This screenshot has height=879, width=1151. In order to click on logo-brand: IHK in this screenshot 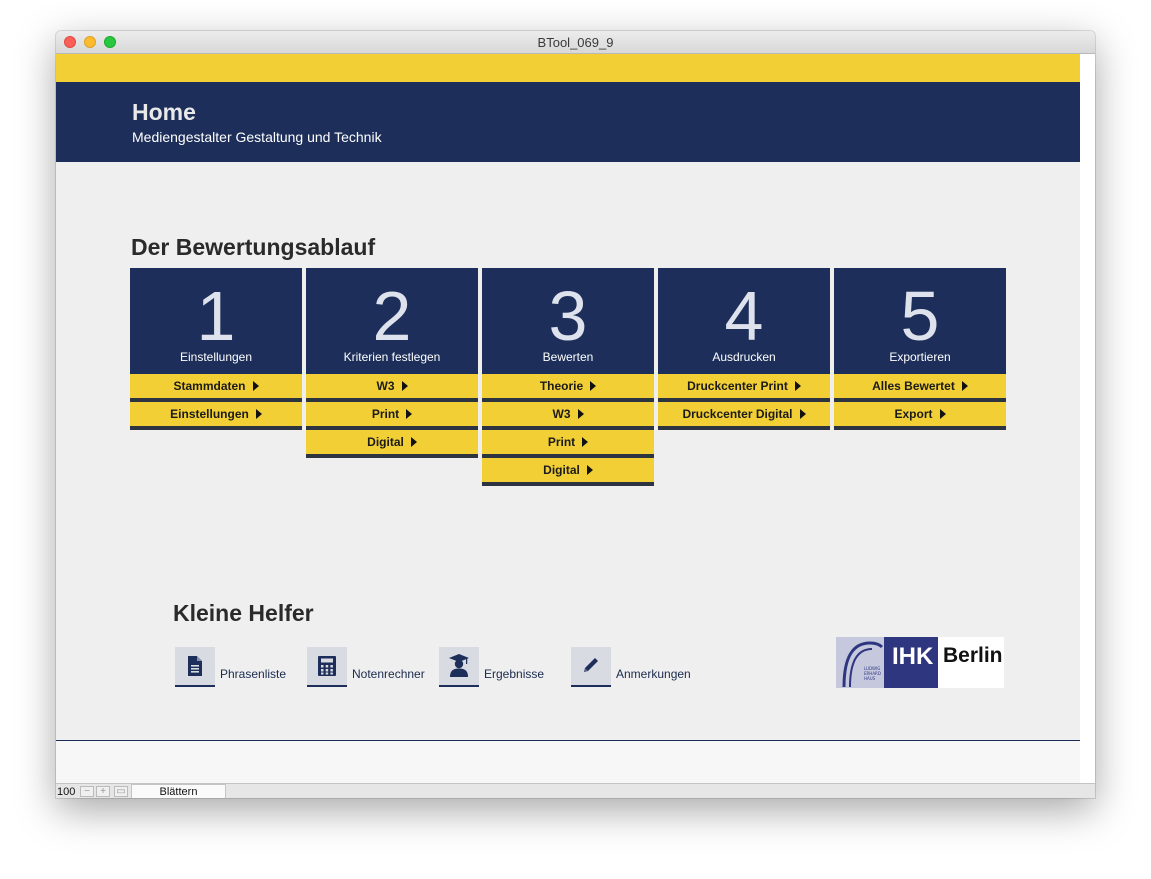, I will do `click(913, 656)`.